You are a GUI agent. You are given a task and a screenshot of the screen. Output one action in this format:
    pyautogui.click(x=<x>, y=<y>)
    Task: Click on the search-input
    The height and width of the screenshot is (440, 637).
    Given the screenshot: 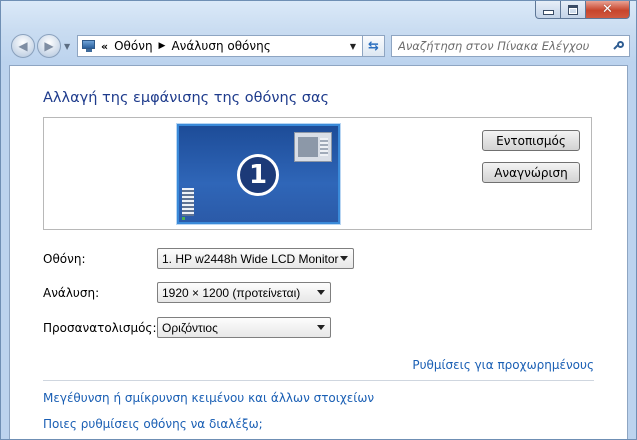 What is the action you would take?
    pyautogui.click(x=503, y=46)
    